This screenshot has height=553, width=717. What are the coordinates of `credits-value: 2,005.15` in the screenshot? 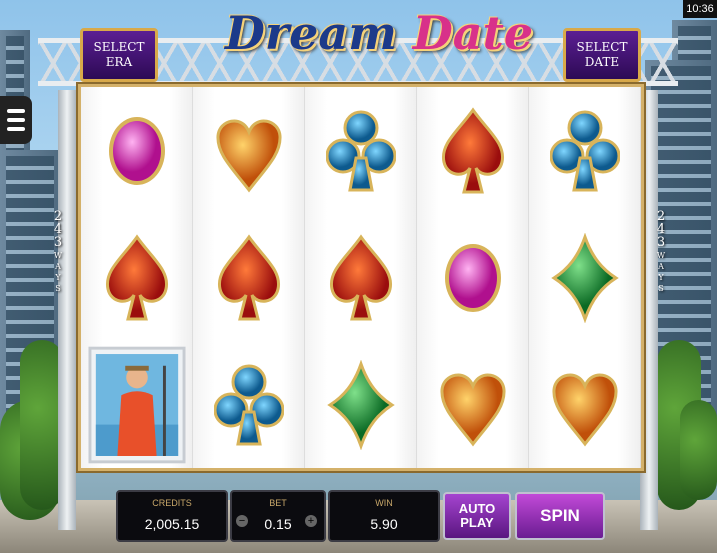 It's located at (172, 524).